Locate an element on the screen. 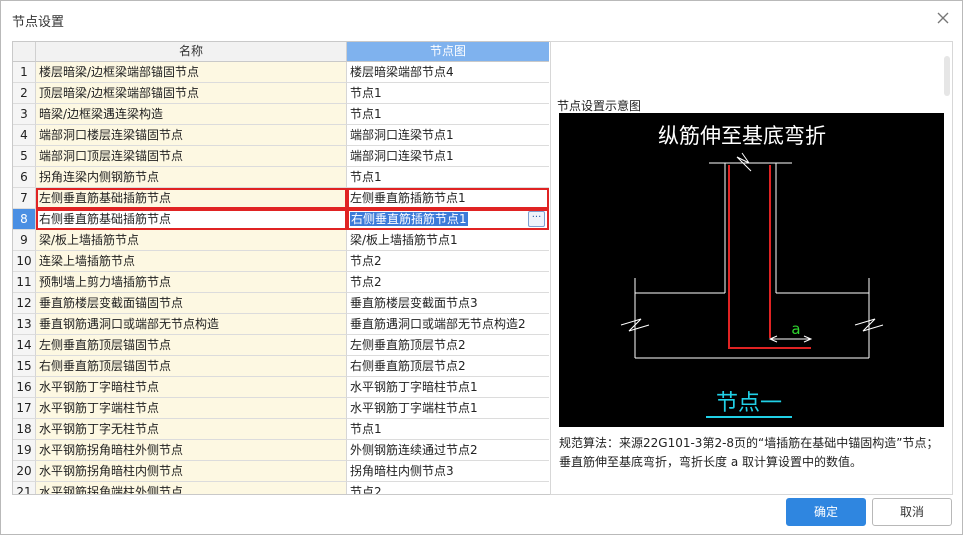 The image size is (963, 535). row-index: 10 is located at coordinates (24, 261).